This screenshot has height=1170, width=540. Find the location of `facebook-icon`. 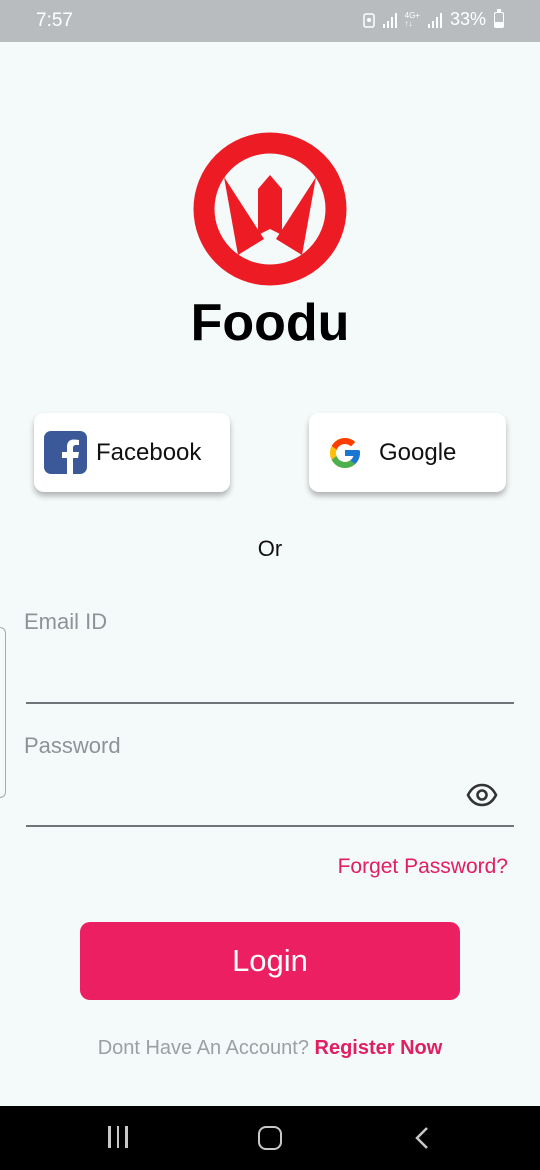

facebook-icon is located at coordinates (65, 452).